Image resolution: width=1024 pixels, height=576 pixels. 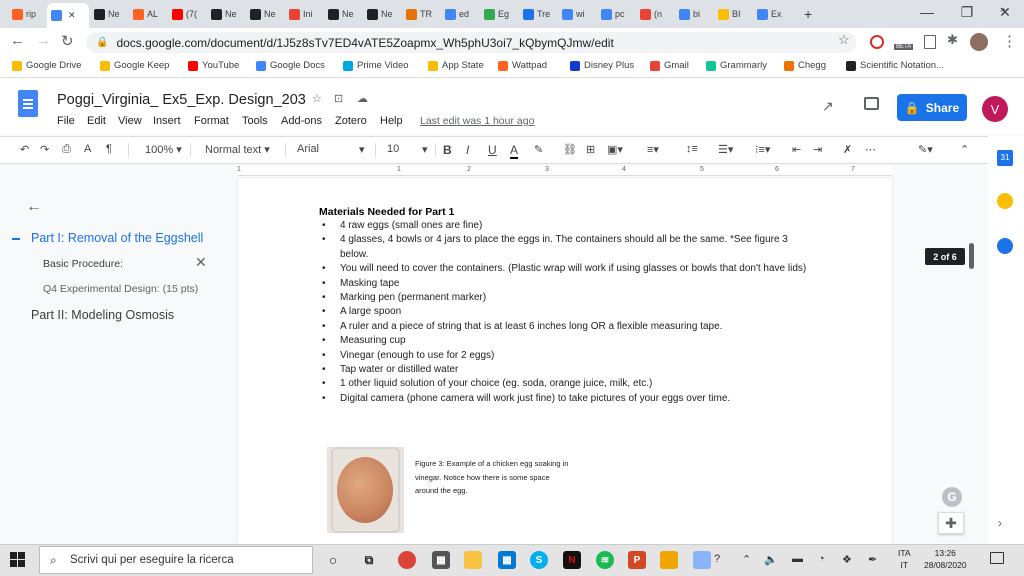 What do you see at coordinates (1002, 9) in the screenshot?
I see `more-bookmarks-icon: »` at bounding box center [1002, 9].